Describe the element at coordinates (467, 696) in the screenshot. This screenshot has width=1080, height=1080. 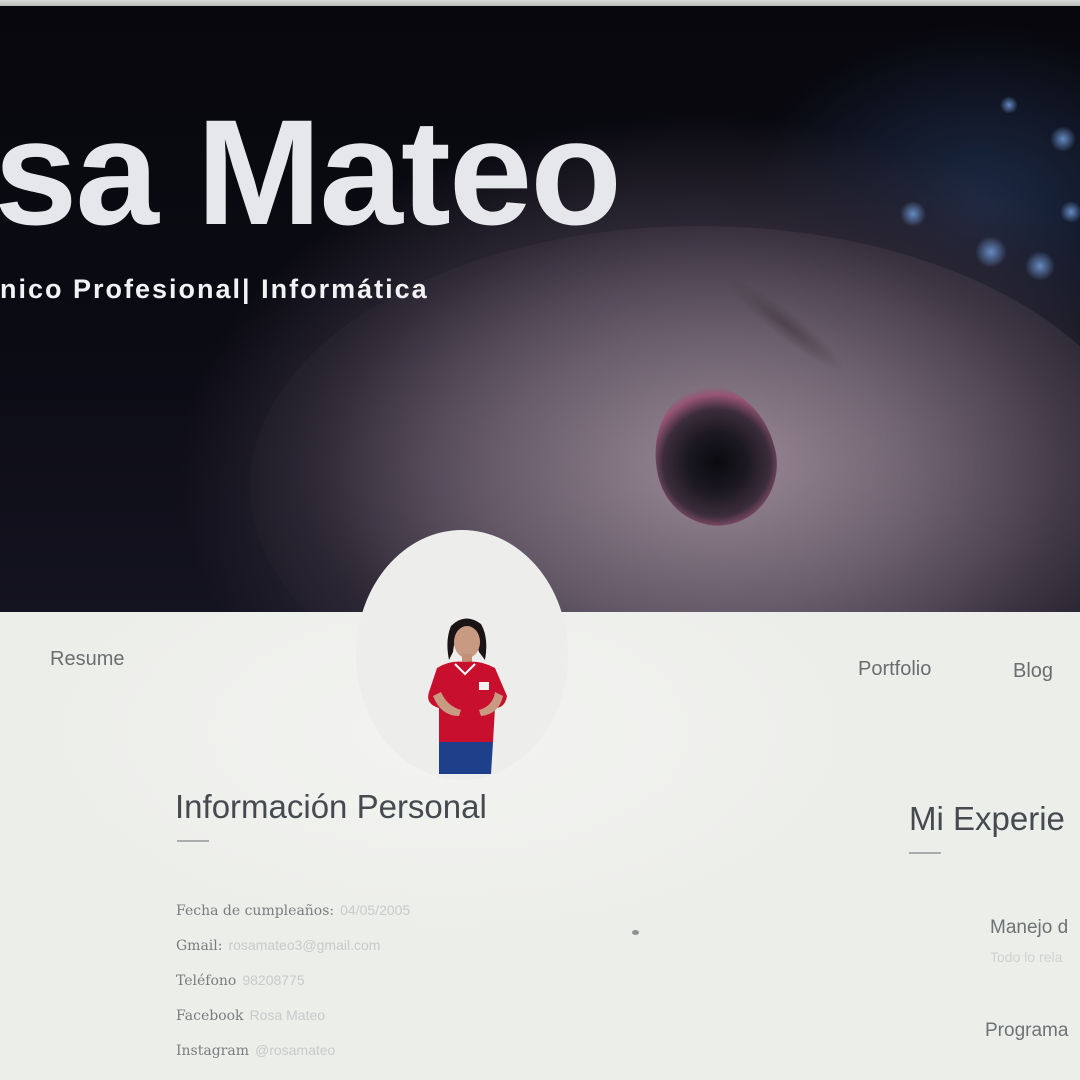
I see `profile-photo-icon` at that location.